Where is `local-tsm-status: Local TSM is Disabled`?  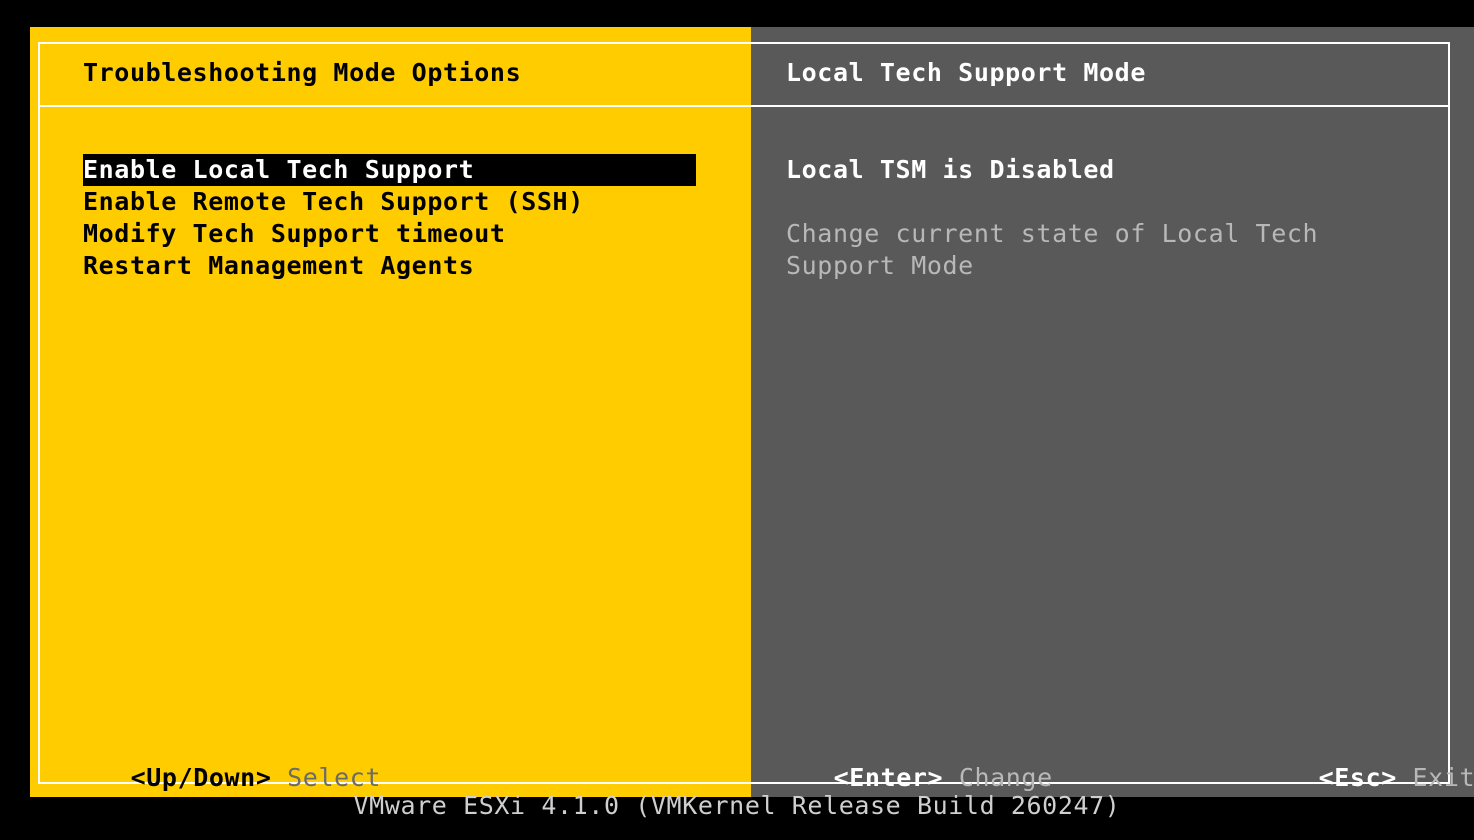
local-tsm-status: Local TSM is Disabled is located at coordinates (950, 169).